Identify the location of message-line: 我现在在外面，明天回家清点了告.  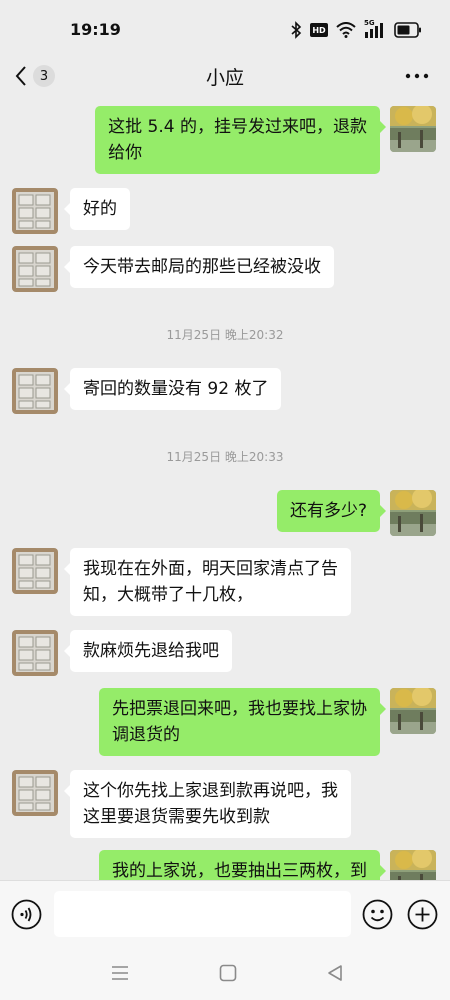
(210, 569).